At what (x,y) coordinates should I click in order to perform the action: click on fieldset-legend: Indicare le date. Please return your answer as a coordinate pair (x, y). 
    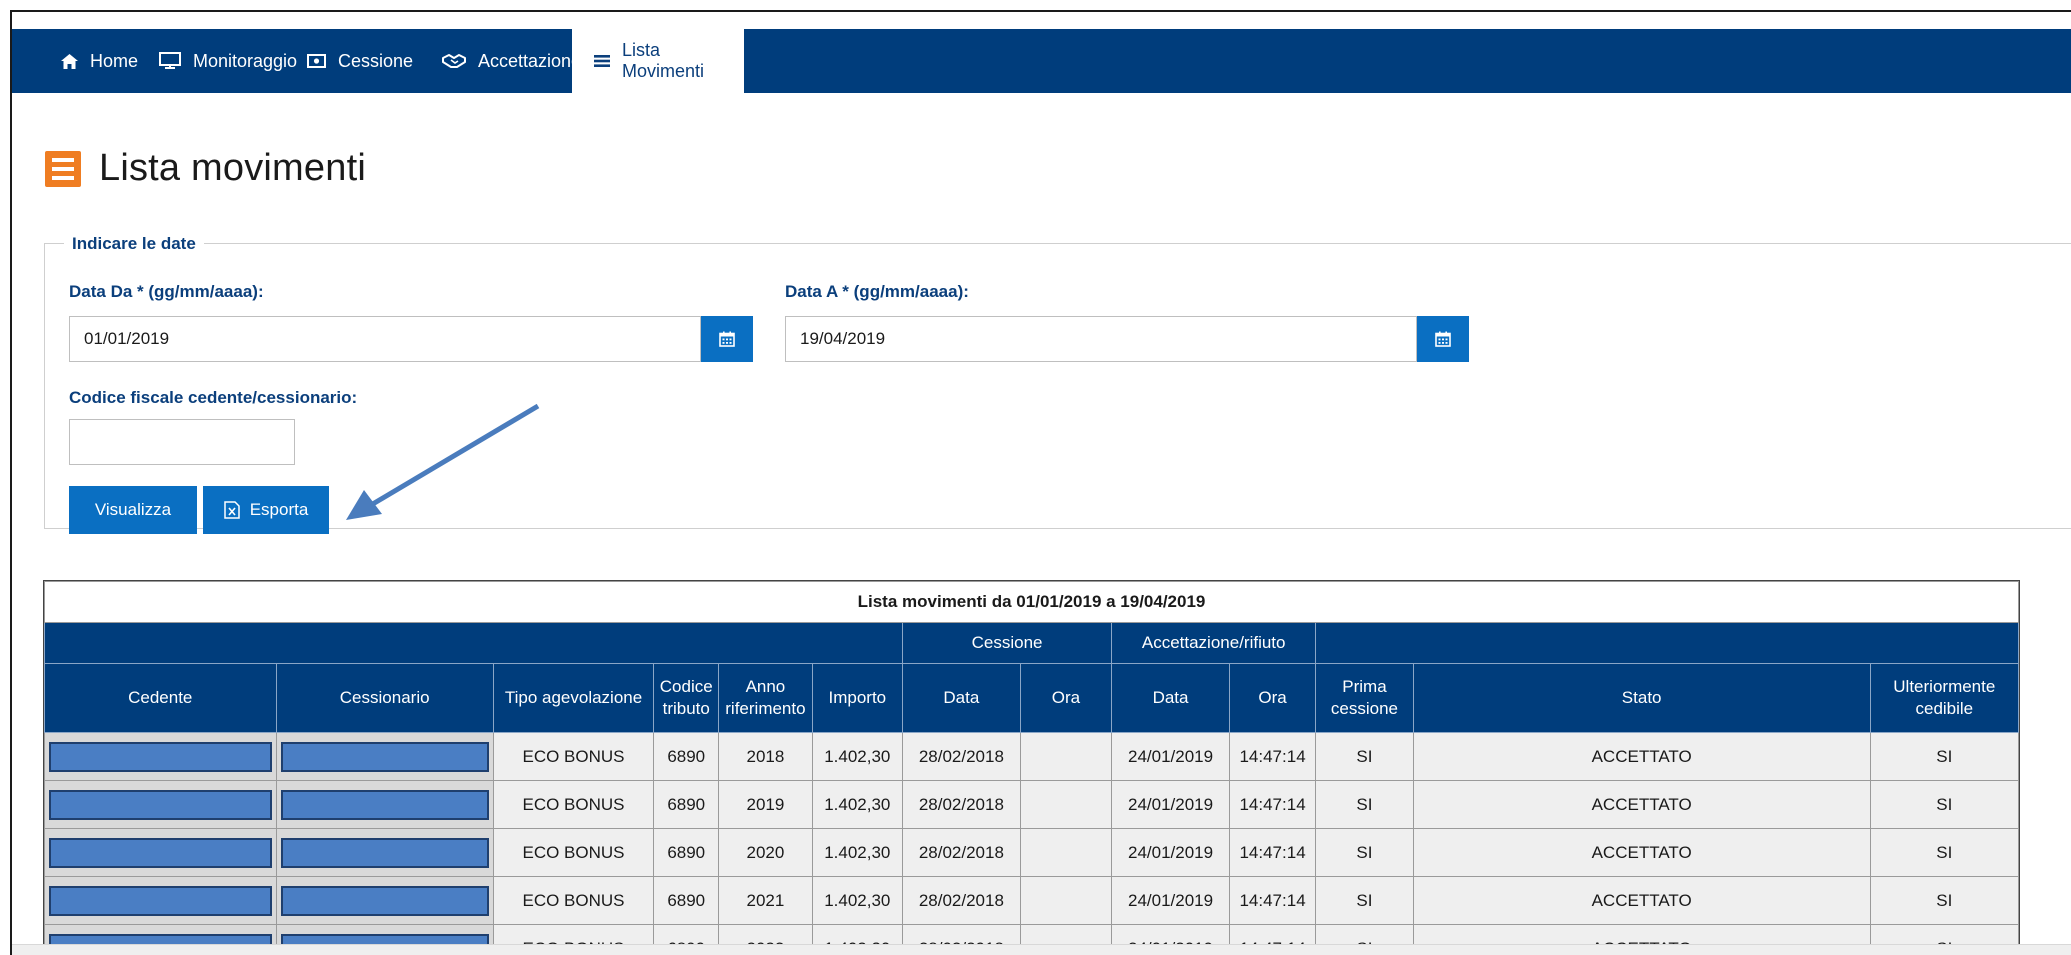
    Looking at the image, I should click on (134, 244).